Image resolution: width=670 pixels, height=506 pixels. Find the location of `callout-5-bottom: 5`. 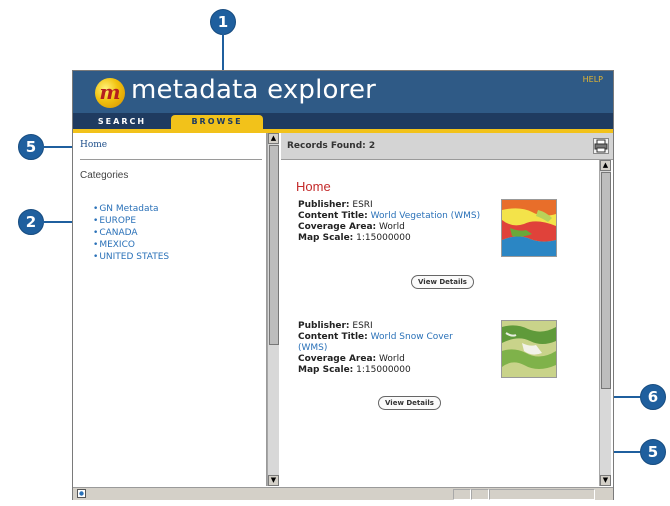

callout-5-bottom: 5 is located at coordinates (653, 452).